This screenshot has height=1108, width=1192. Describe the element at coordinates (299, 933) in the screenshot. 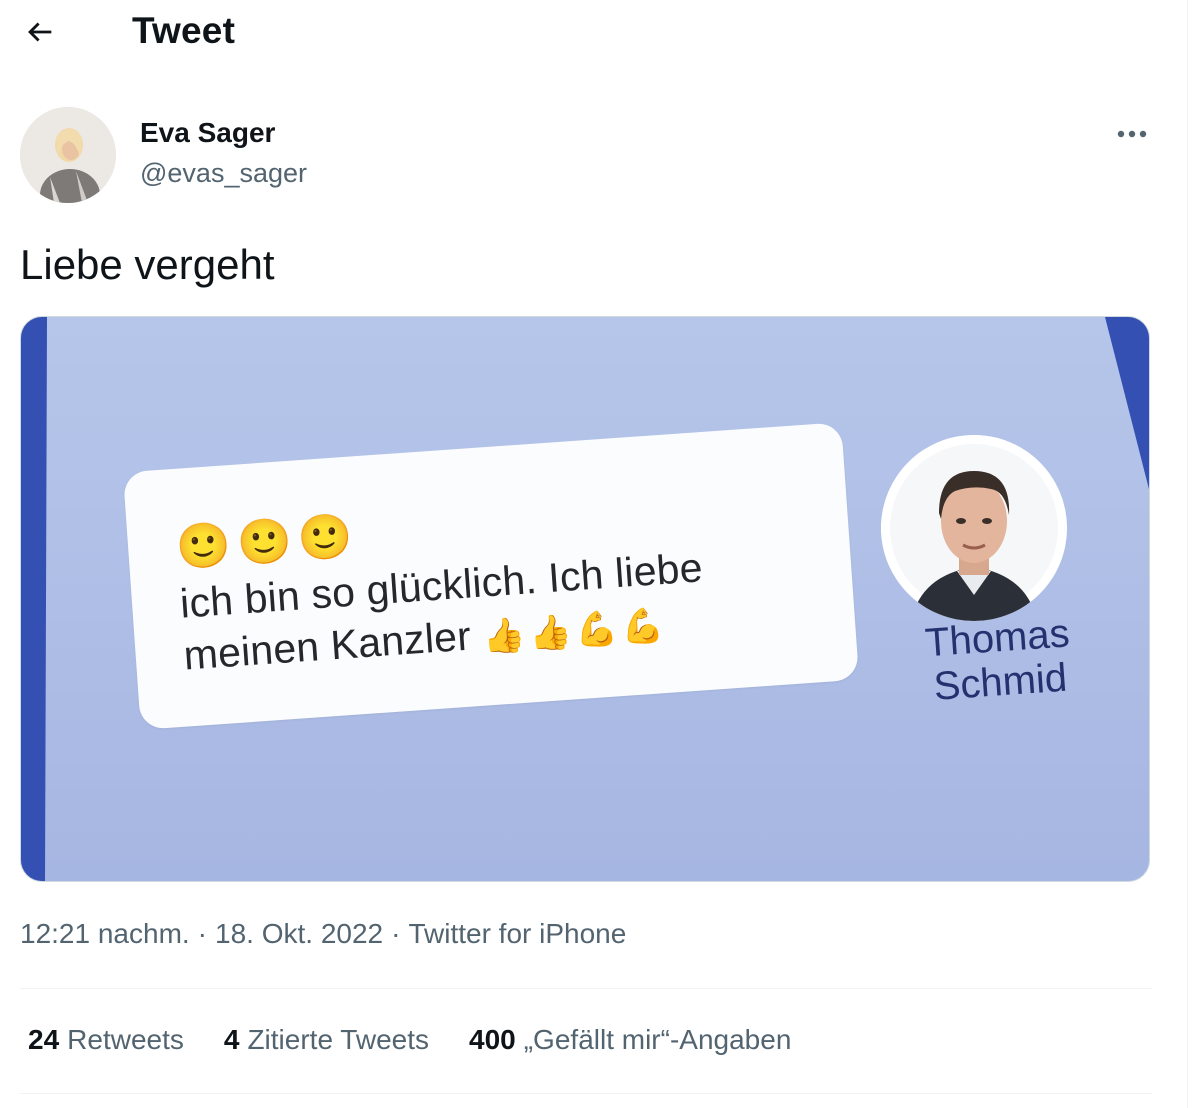

I see `tweet-date-link: 18. Okt. 2022` at that location.